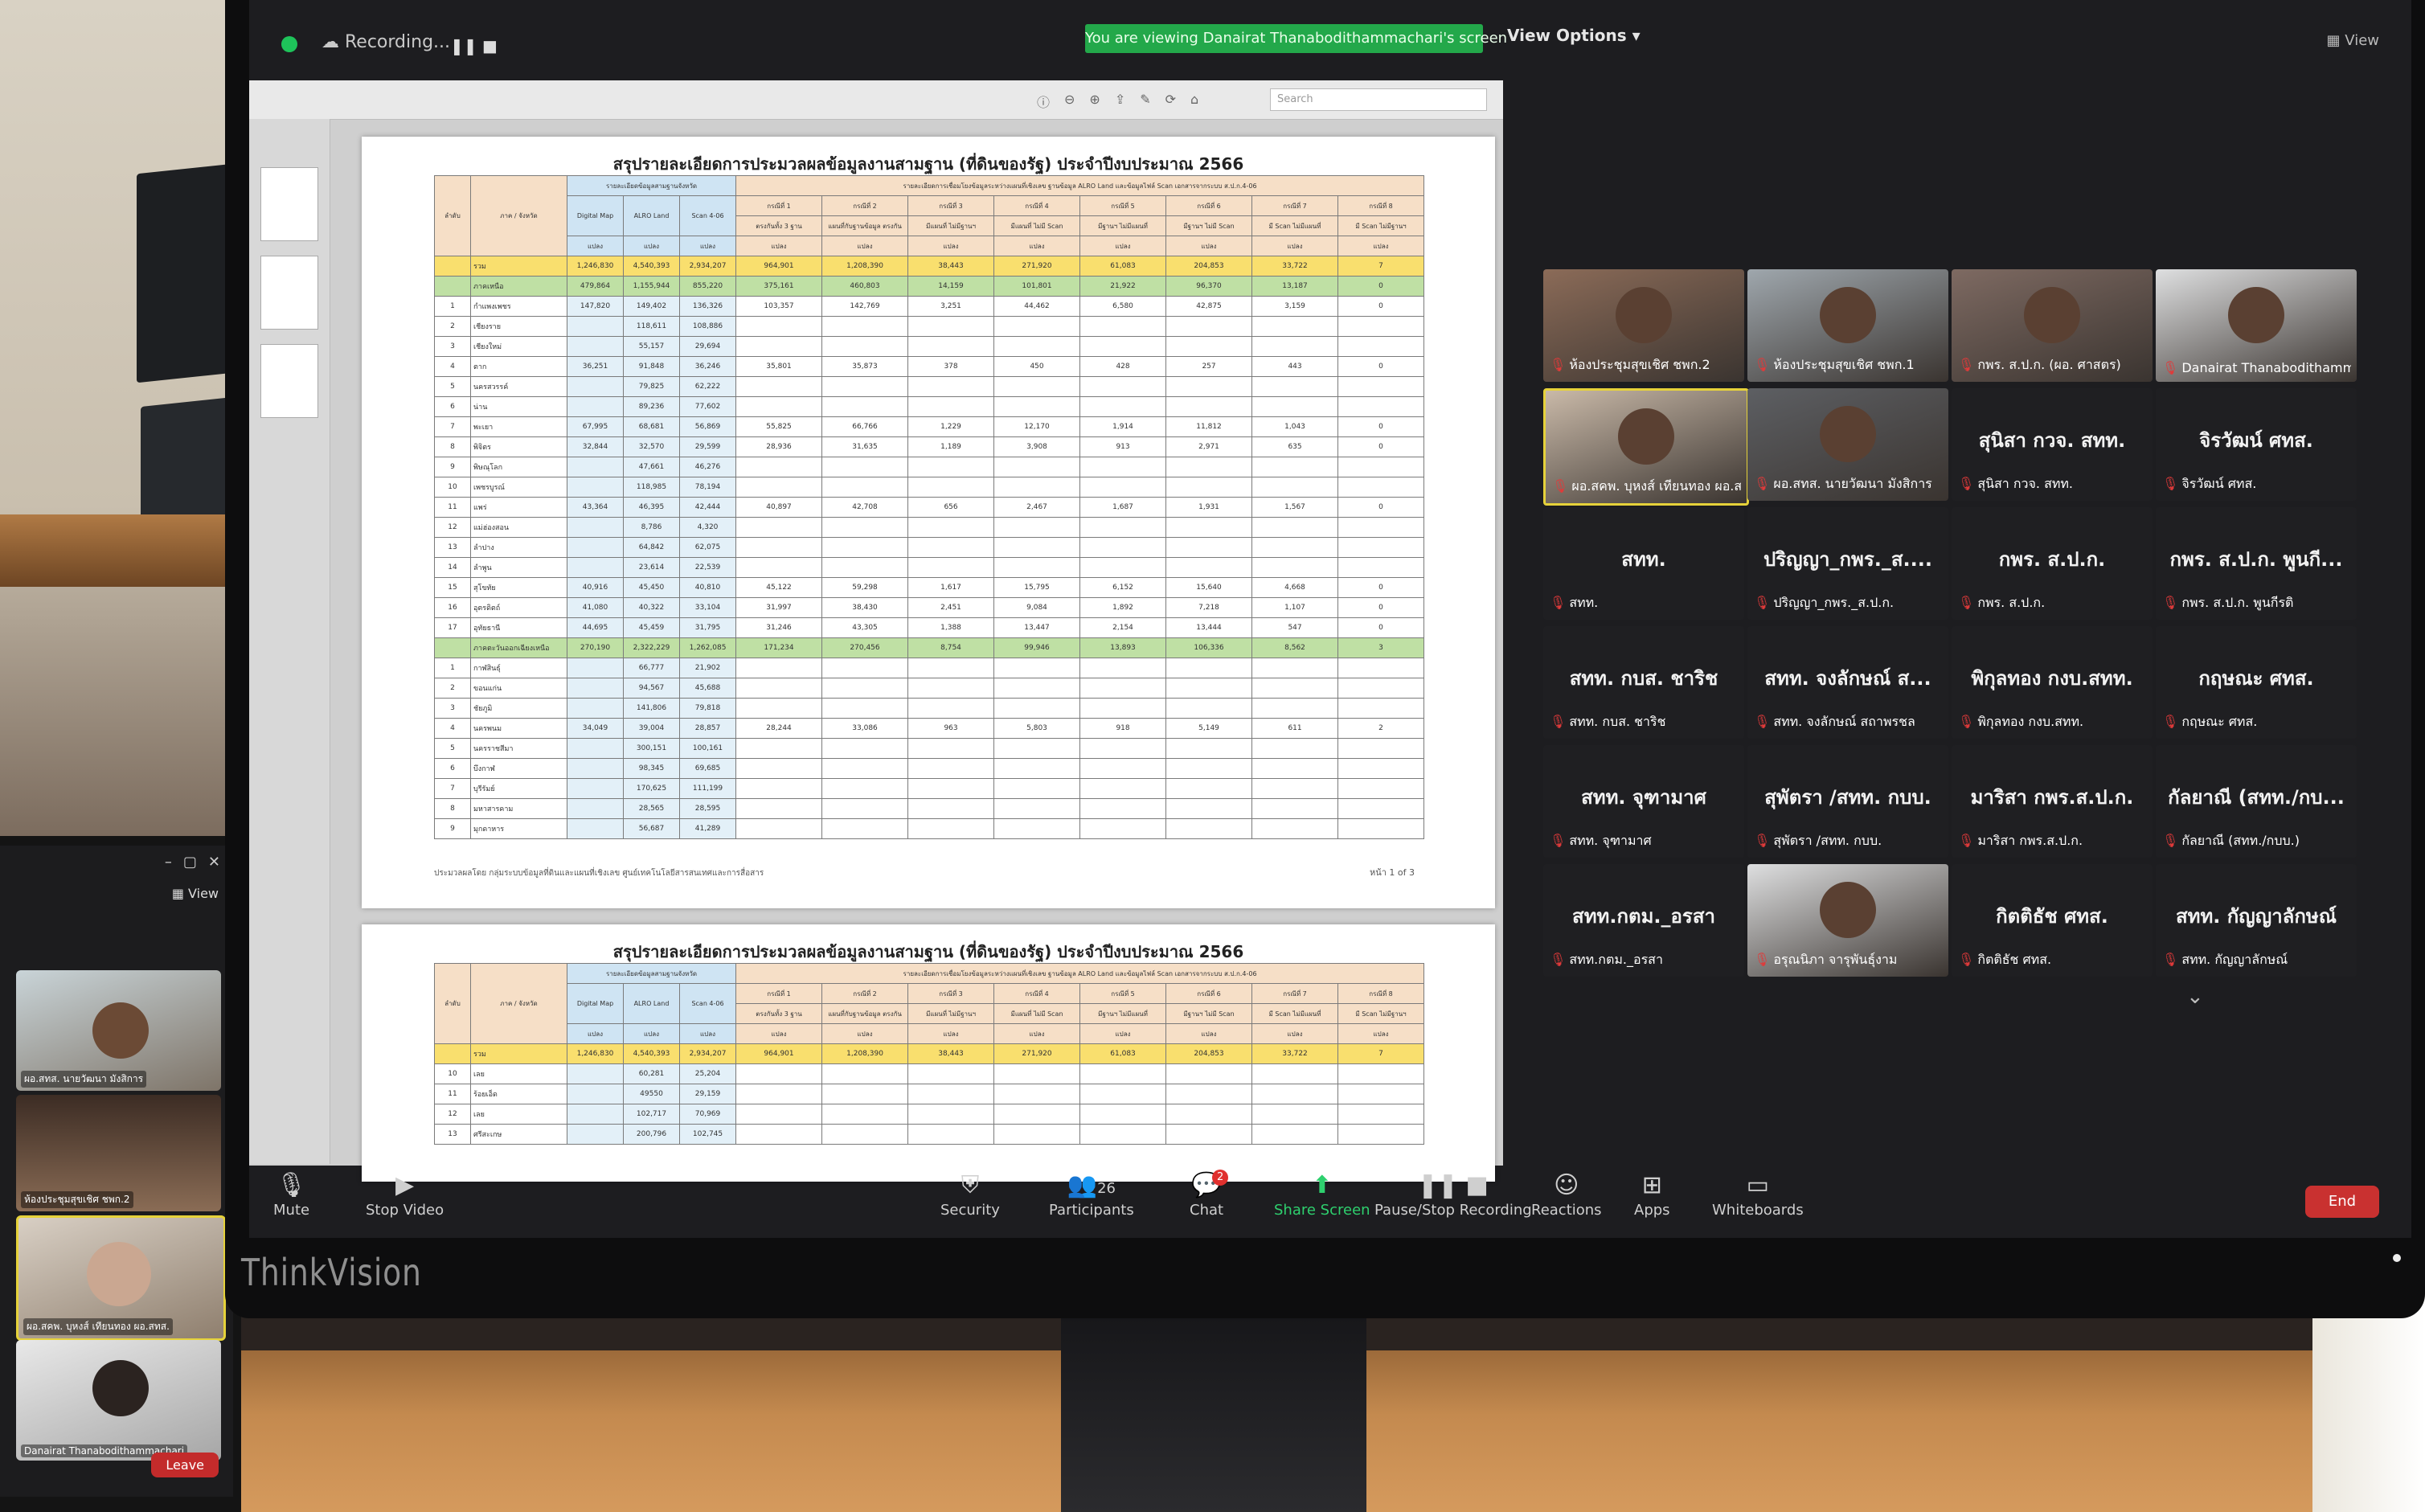 This screenshot has height=1512, width=2425. Describe the element at coordinates (951, 1053) in the screenshot. I see `row-value: 38,443` at that location.